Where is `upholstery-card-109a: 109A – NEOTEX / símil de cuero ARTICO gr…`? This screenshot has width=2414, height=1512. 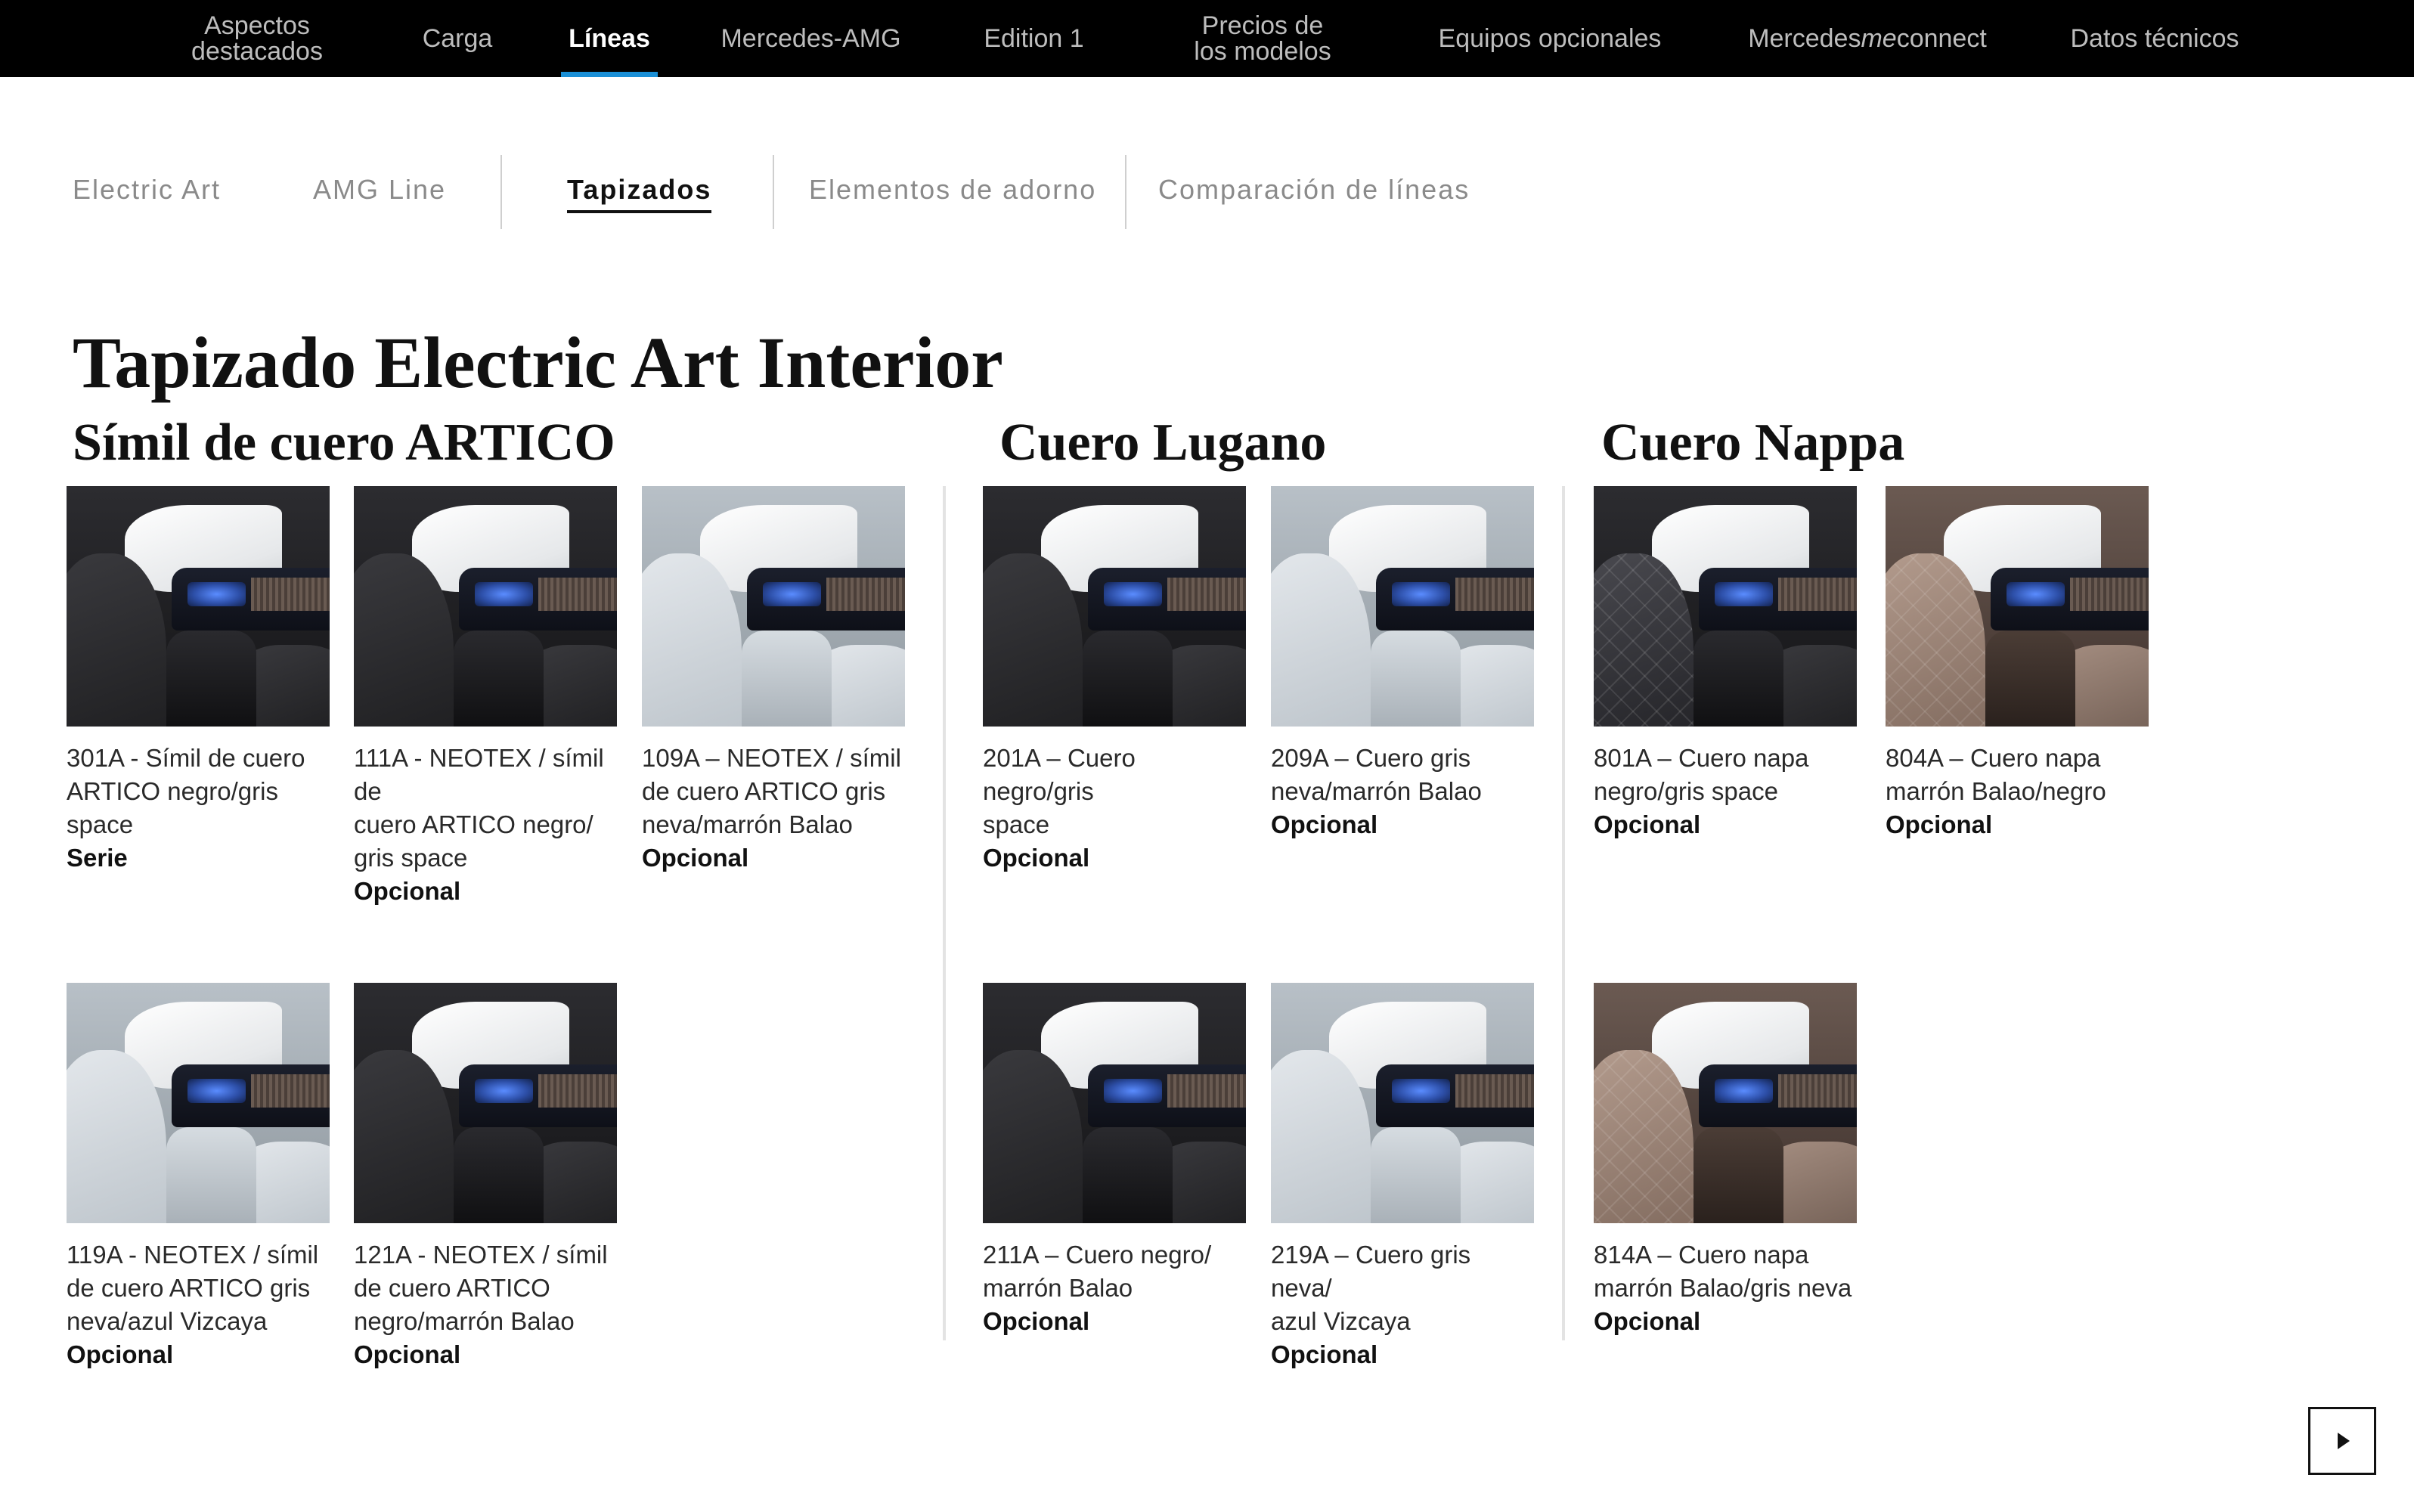 upholstery-card-109a: 109A – NEOTEX / símil de cuero ARTICO gr… is located at coordinates (773, 680).